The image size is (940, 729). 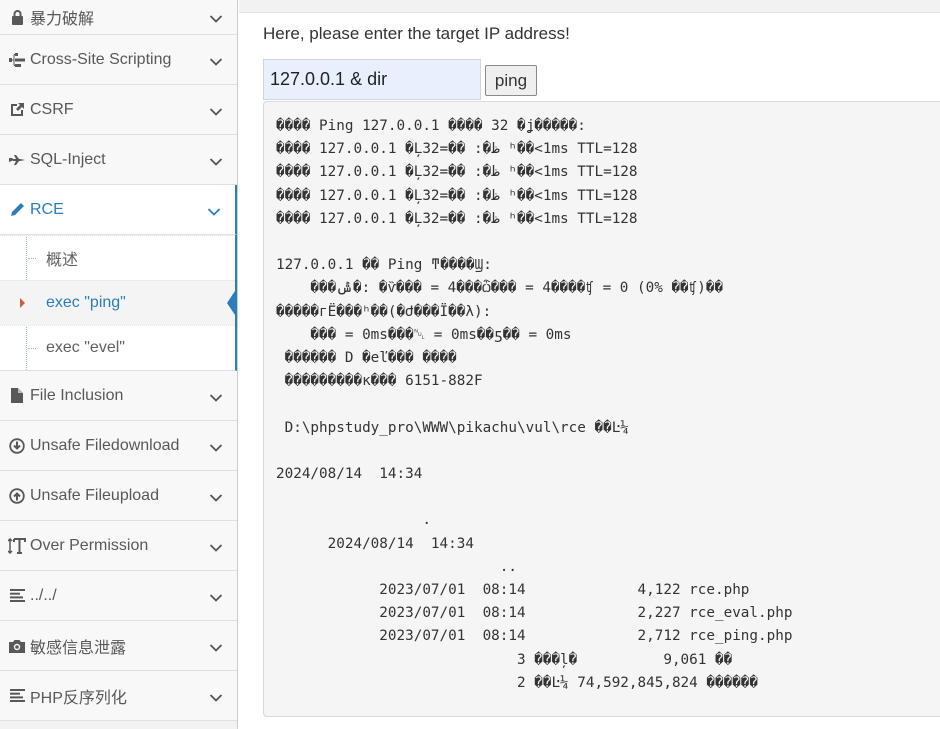 I want to click on file-icon, so click(x=17, y=395).